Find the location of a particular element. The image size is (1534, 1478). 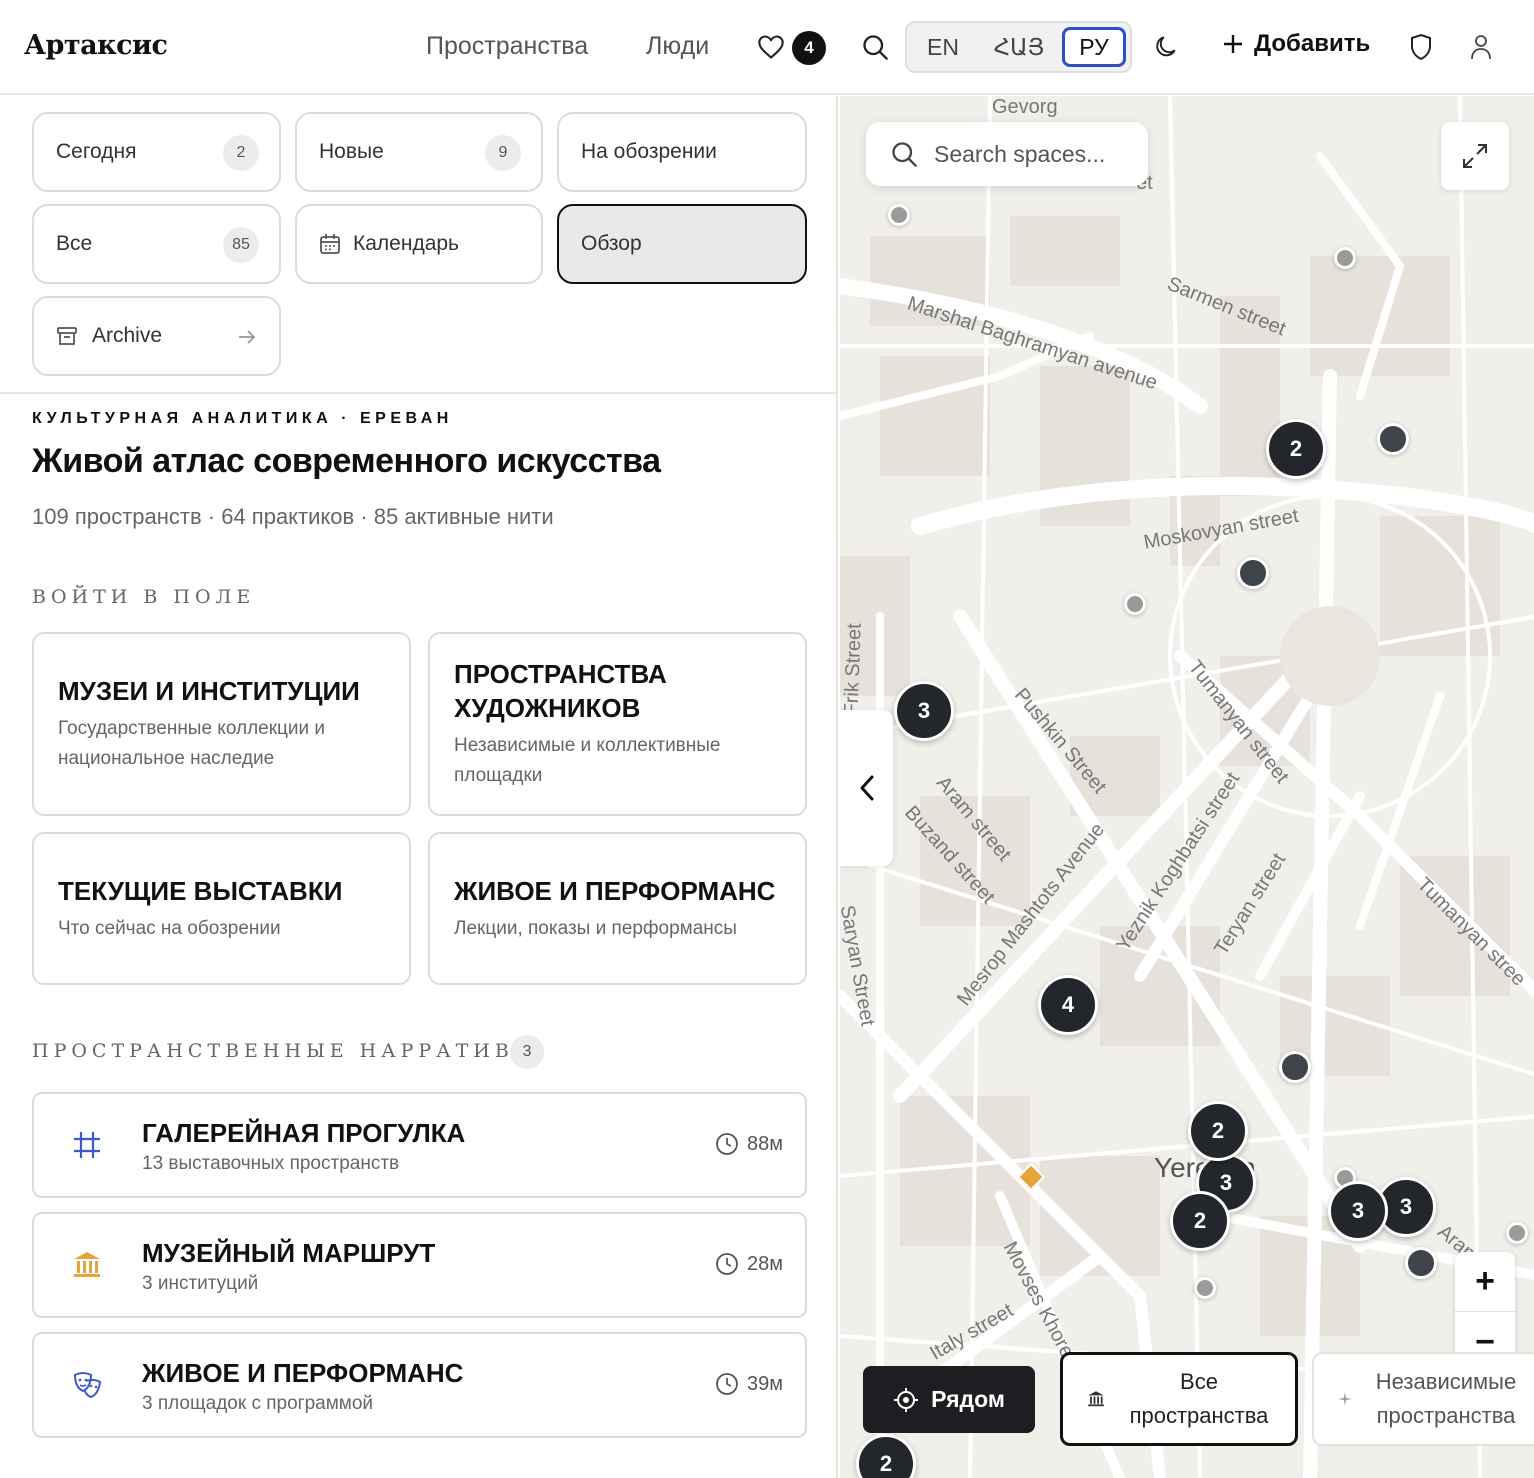

archive-icon is located at coordinates (67, 336).